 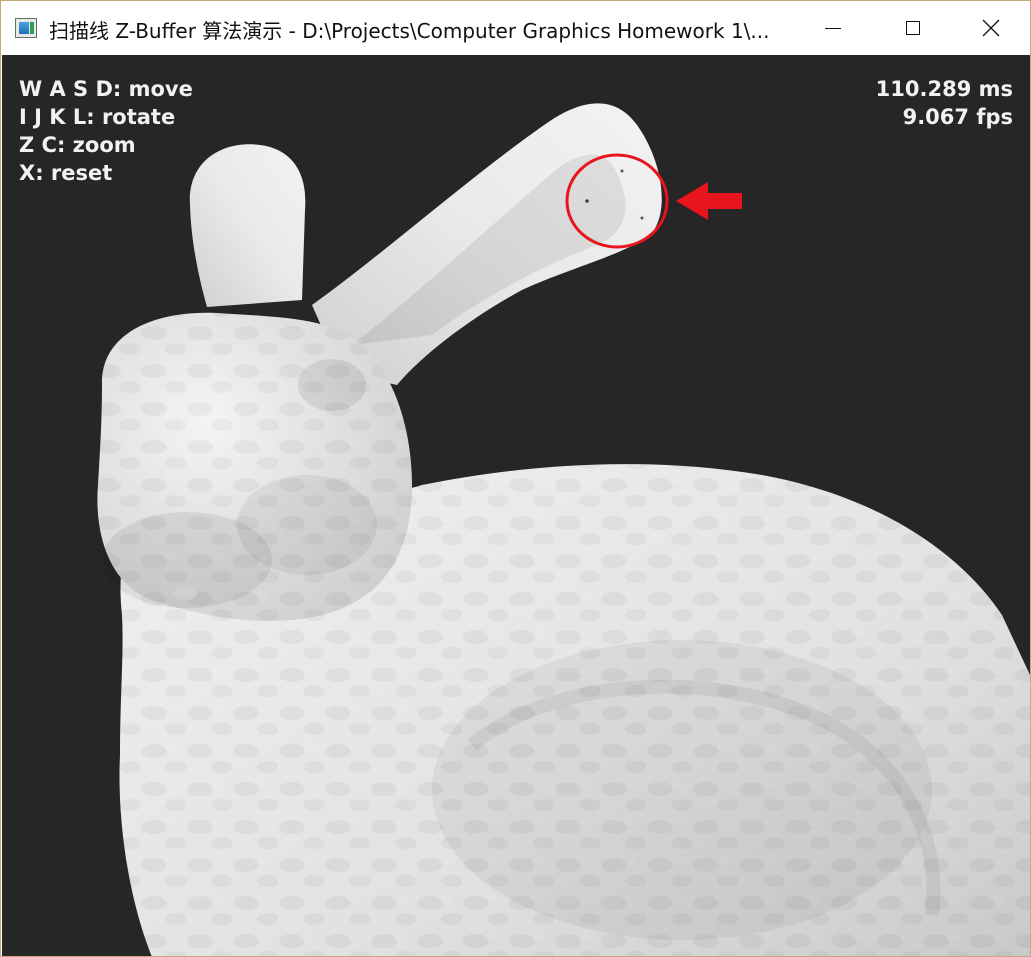 I want to click on frame-time: 110.289 ms, so click(x=944, y=89).